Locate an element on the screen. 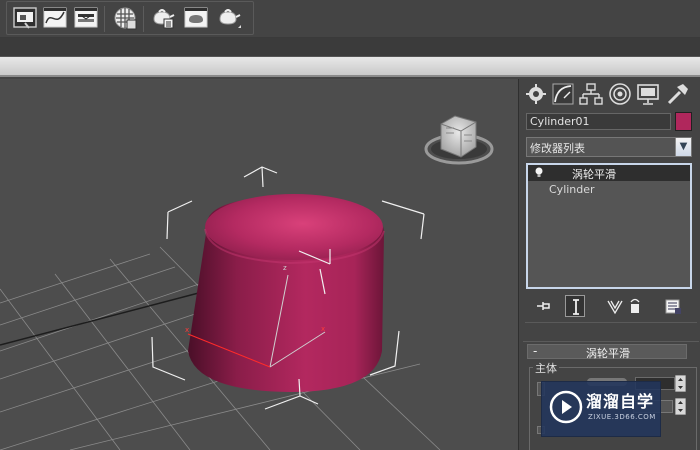  modifier-stack: 涡轮平滑 Cylinder is located at coordinates (609, 226).